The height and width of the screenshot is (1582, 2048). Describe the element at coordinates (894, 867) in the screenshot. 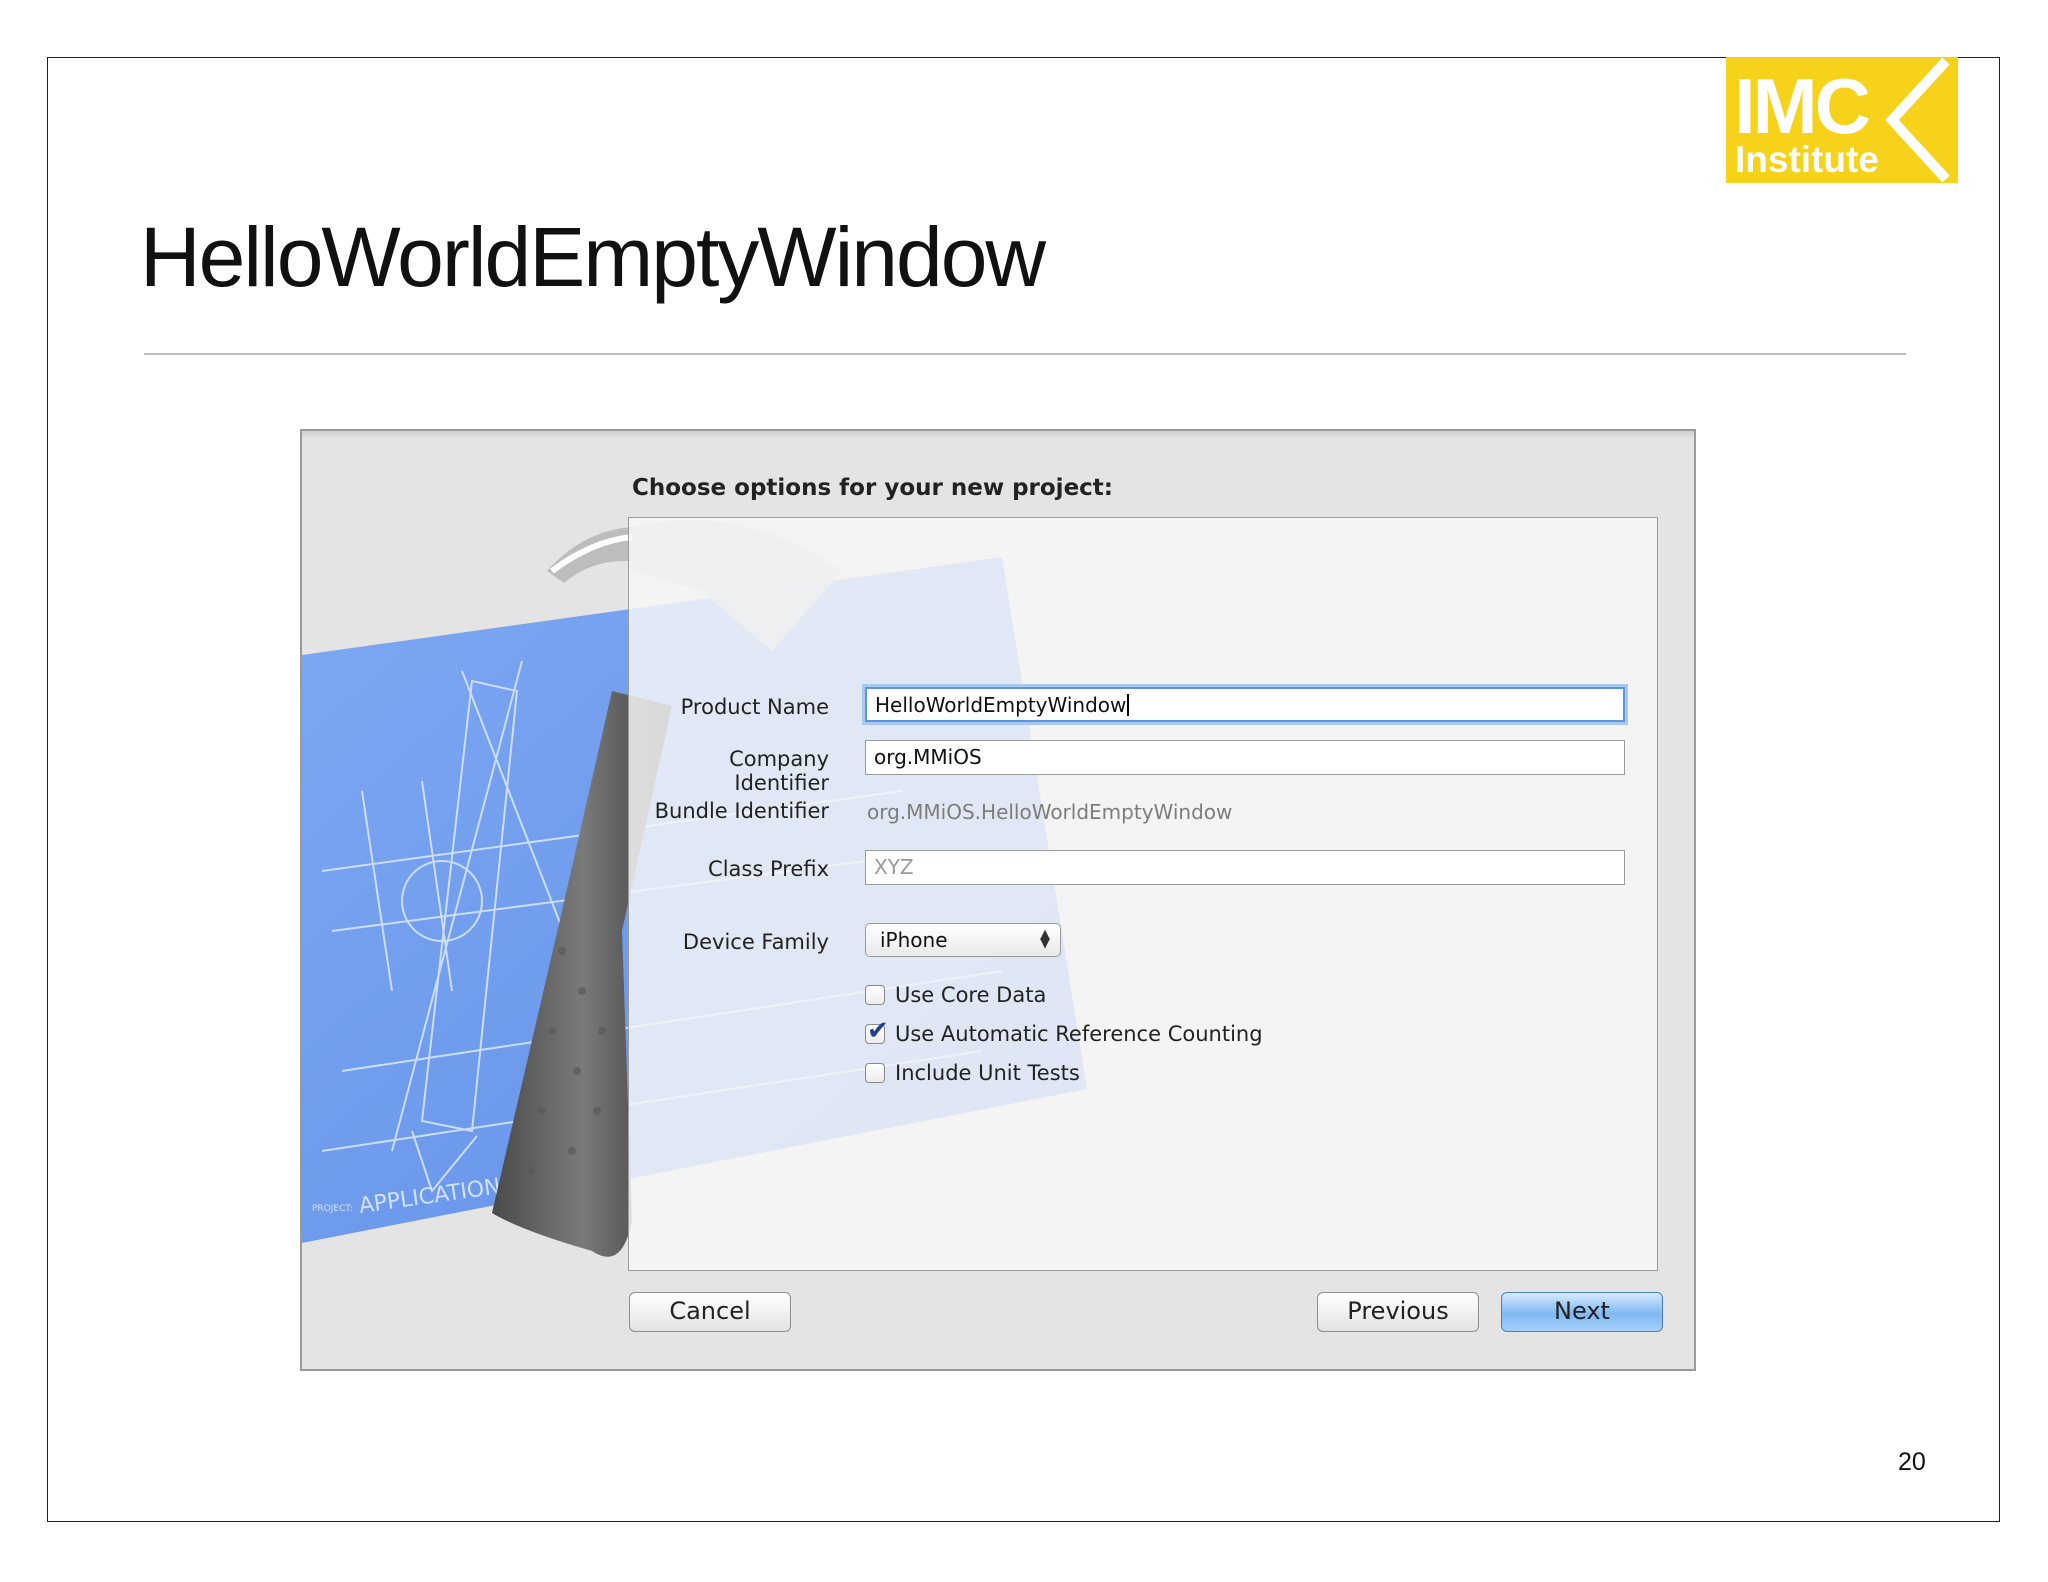

I see `class-prefix-placeholder: XYZ` at that location.